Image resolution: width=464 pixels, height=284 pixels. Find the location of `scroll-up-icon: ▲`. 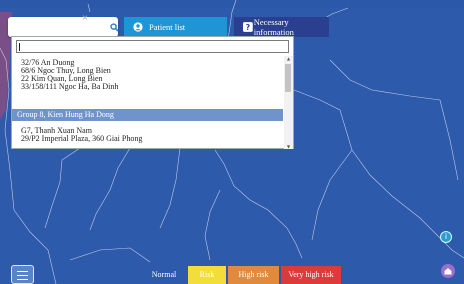

scroll-up-icon: ▲ is located at coordinates (288, 58).